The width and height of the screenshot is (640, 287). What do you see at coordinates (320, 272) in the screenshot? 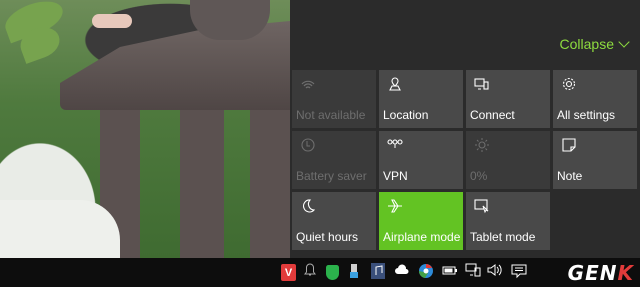
I see `taskbar: V GENK` at bounding box center [320, 272].